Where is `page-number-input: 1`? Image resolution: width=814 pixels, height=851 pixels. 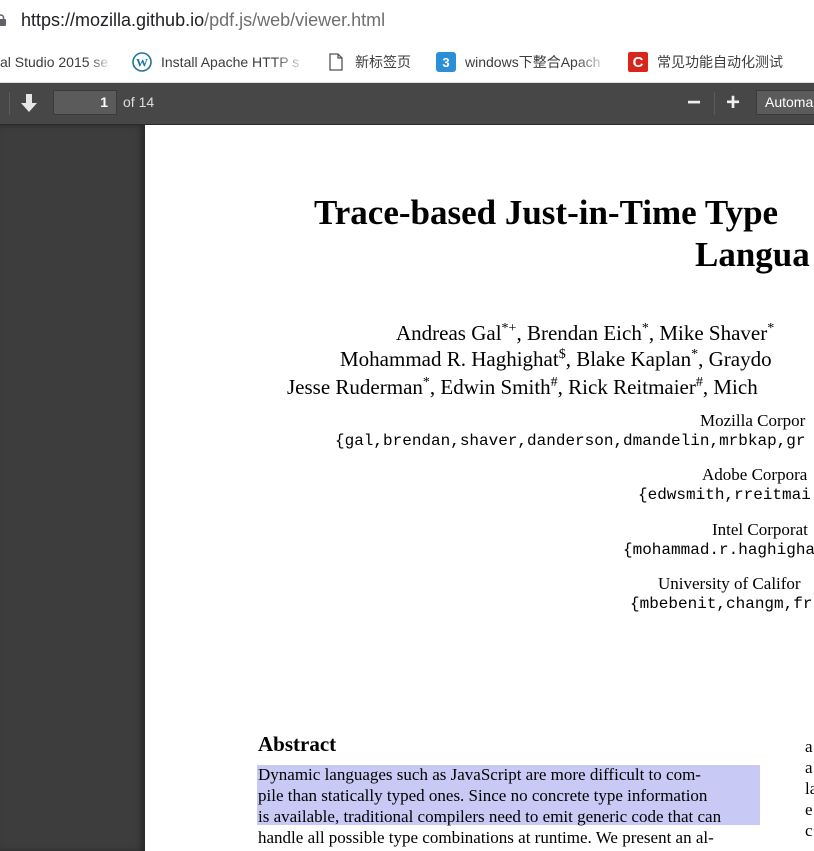
page-number-input: 1 is located at coordinates (85, 102).